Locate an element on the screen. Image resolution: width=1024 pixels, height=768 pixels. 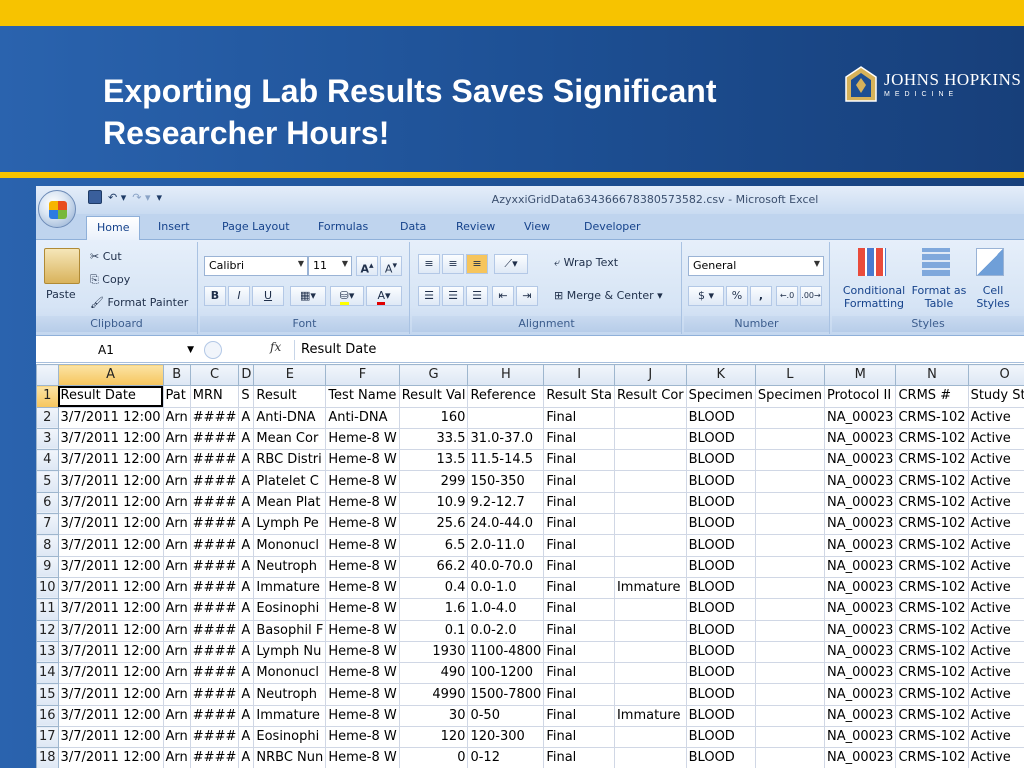
cell: Result is located at coordinates (290, 396).